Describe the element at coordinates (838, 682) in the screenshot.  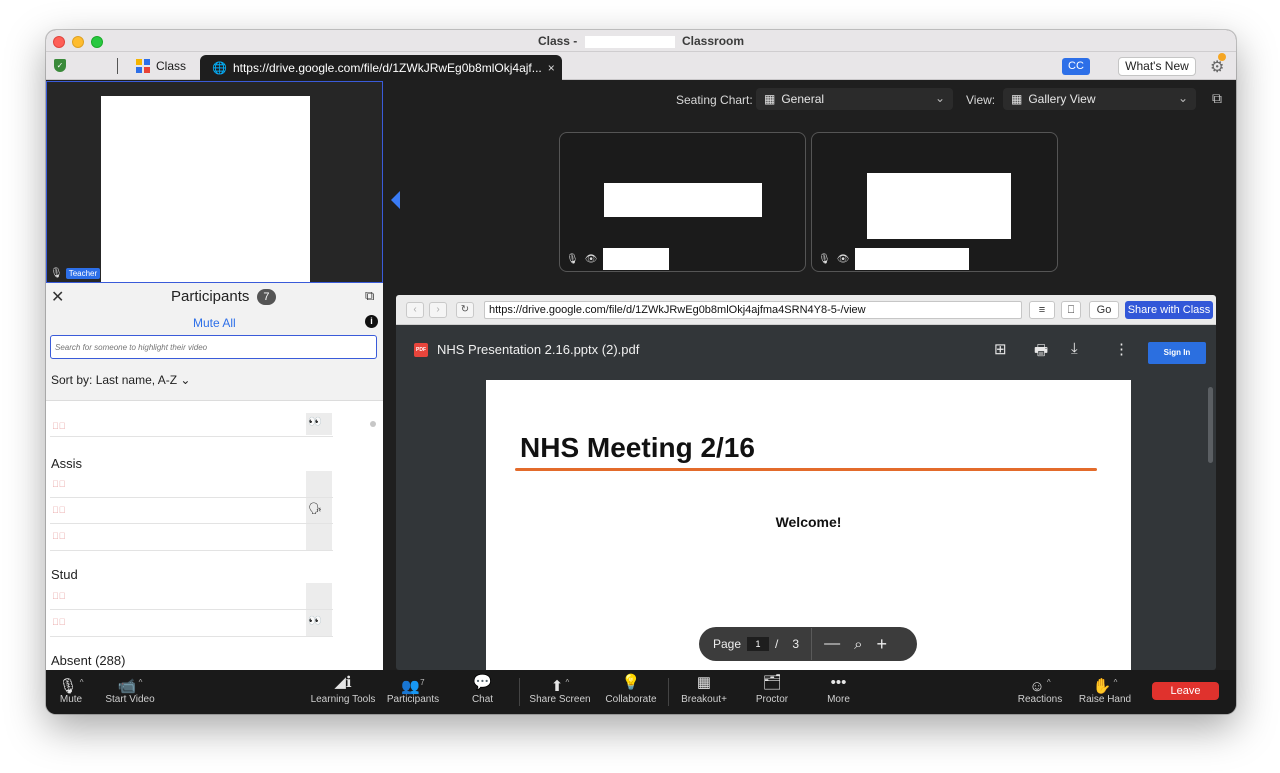
I see `more-horizontal-icon: •••` at that location.